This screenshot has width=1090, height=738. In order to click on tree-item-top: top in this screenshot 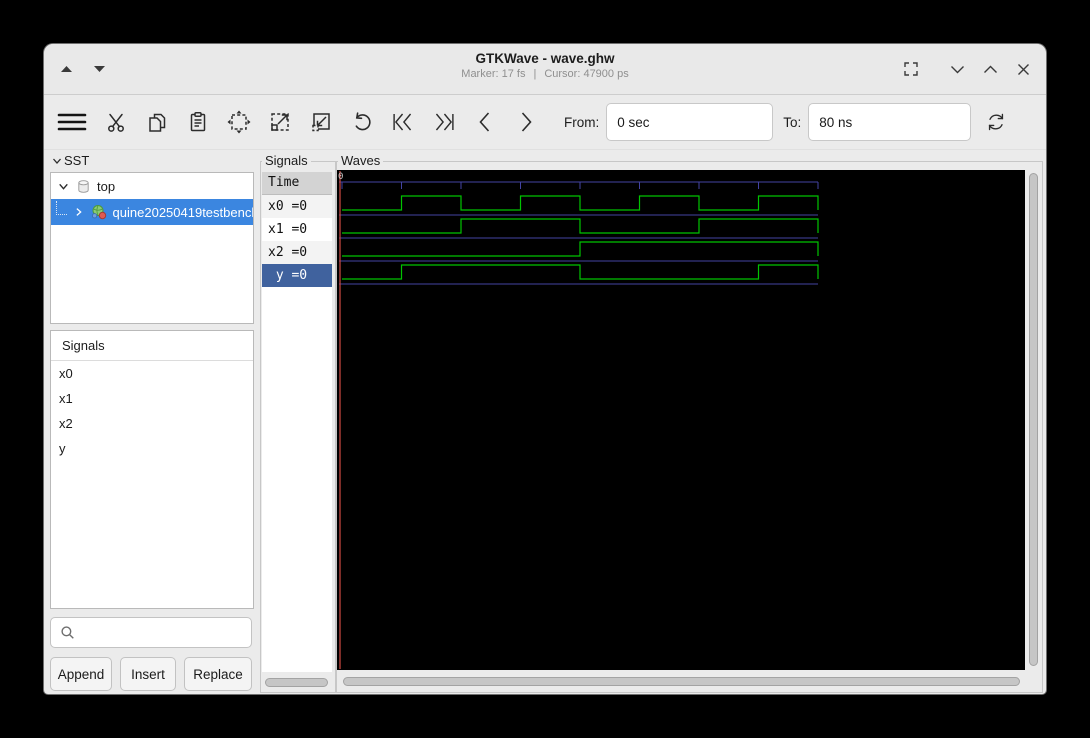, I will do `click(152, 186)`.